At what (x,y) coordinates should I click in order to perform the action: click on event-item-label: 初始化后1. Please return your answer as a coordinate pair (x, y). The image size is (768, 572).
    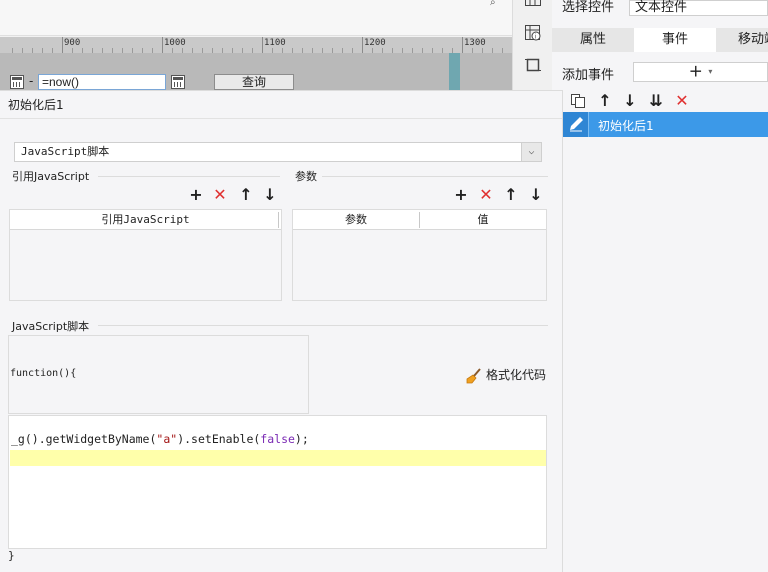
    Looking at the image, I should click on (626, 126).